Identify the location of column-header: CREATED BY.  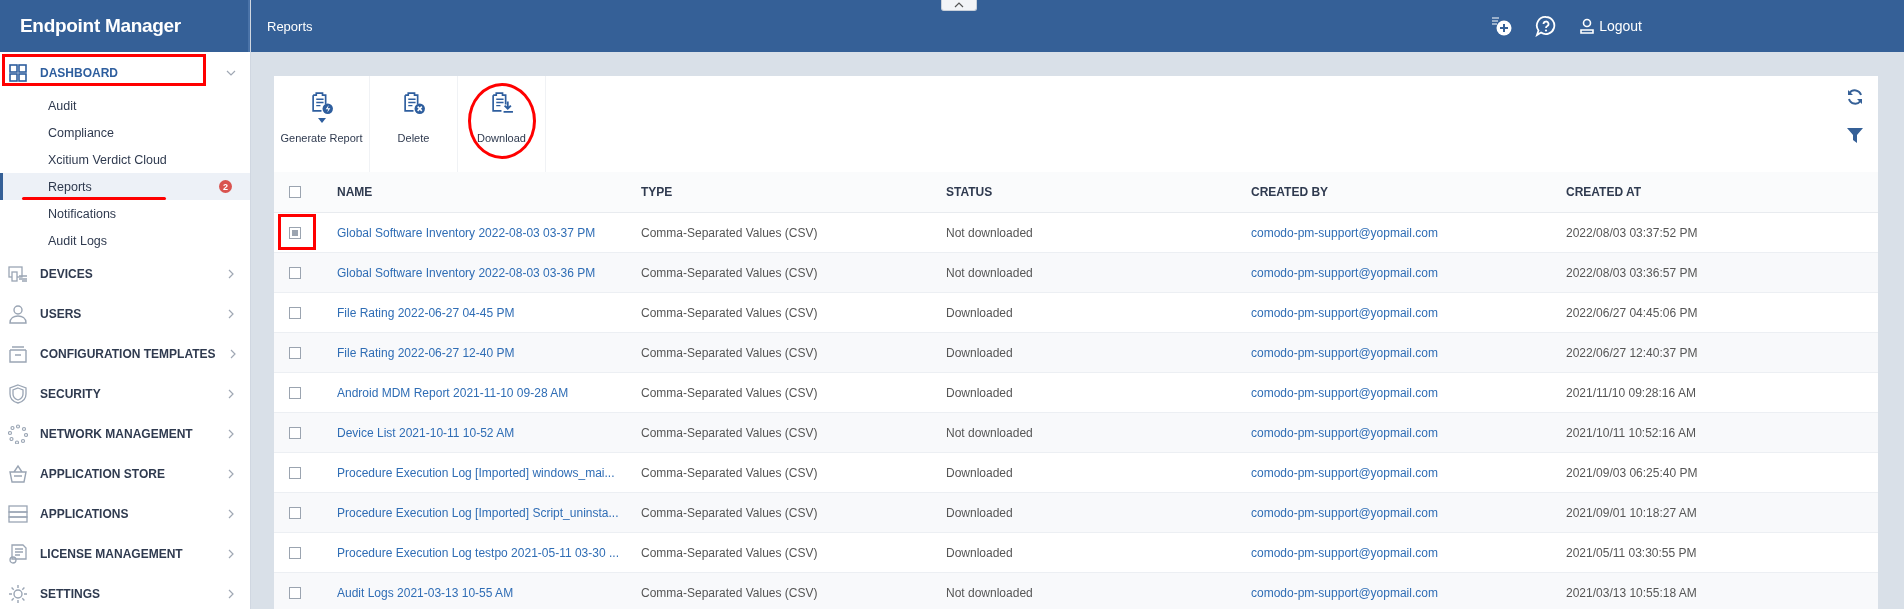
(1392, 192).